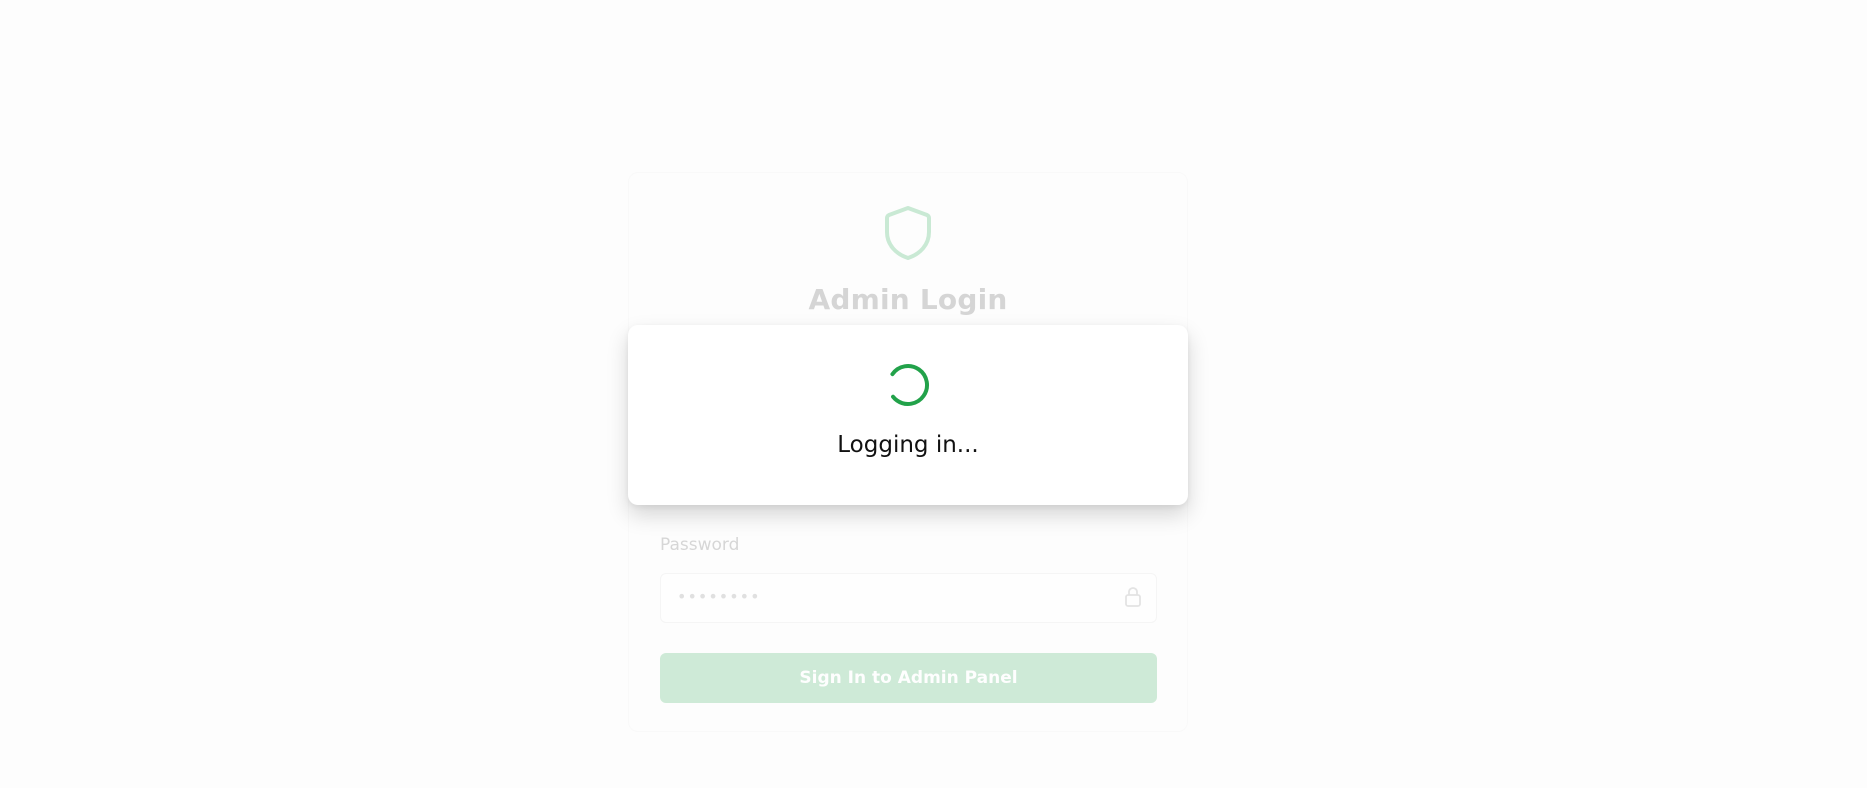 This screenshot has width=1867, height=788. Describe the element at coordinates (908, 598) in the screenshot. I see `password-field: ••••••••` at that location.